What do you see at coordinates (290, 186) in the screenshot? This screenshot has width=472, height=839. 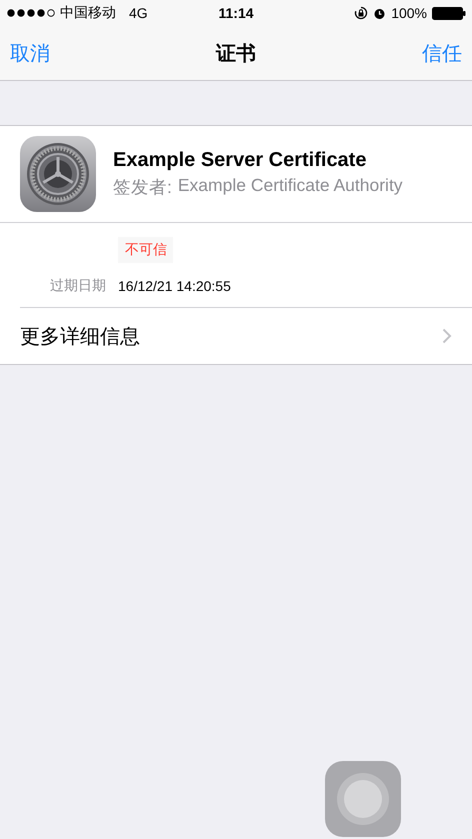 I see `issuer-name: Example Certificate Authority` at bounding box center [290, 186].